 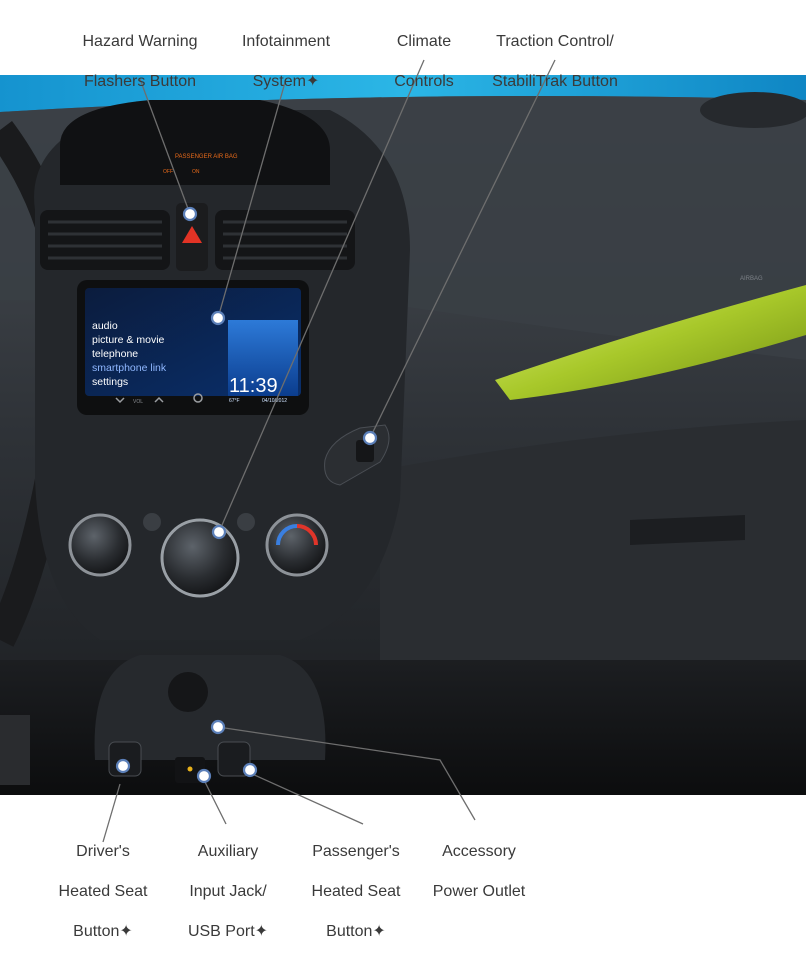 I want to click on screen-menu-settings: settings, so click(x=110, y=382).